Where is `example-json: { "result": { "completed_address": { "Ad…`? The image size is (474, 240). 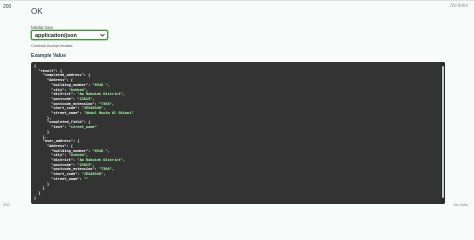
example-json: { "result": { "completed_address": { "Ad… is located at coordinates (84, 132).